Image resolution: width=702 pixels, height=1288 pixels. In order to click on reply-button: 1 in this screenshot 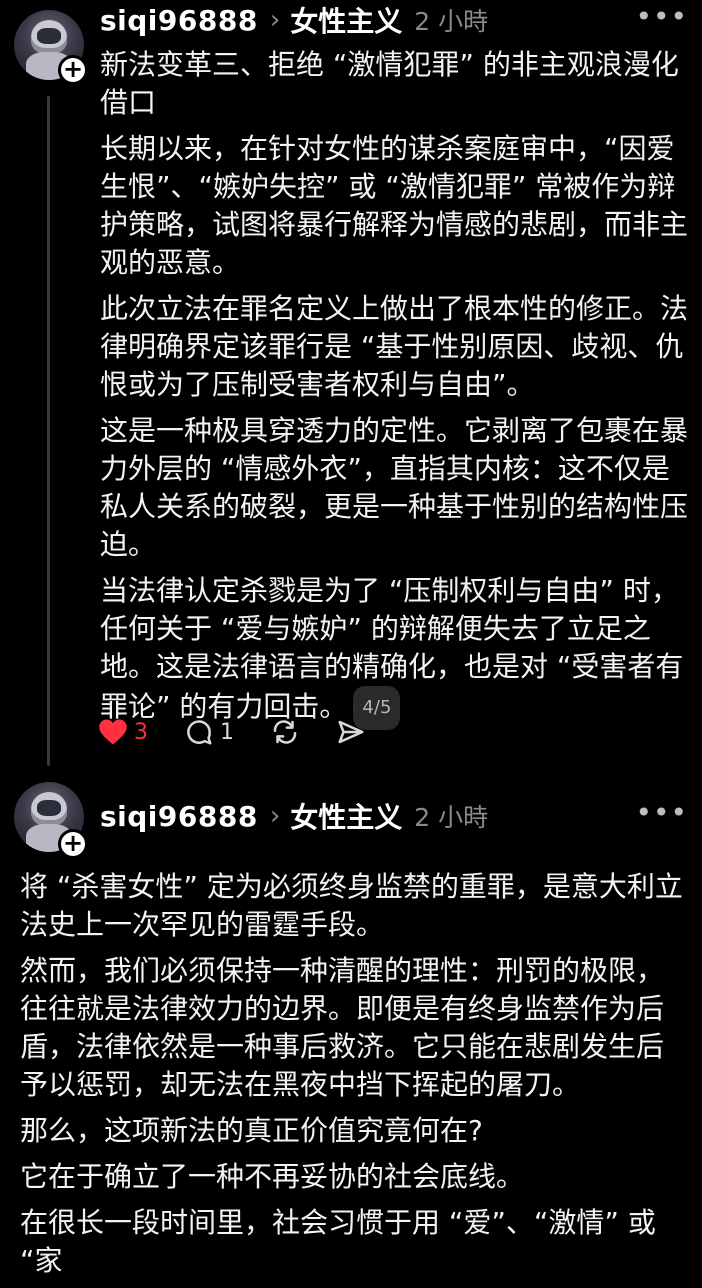, I will do `click(209, 732)`.